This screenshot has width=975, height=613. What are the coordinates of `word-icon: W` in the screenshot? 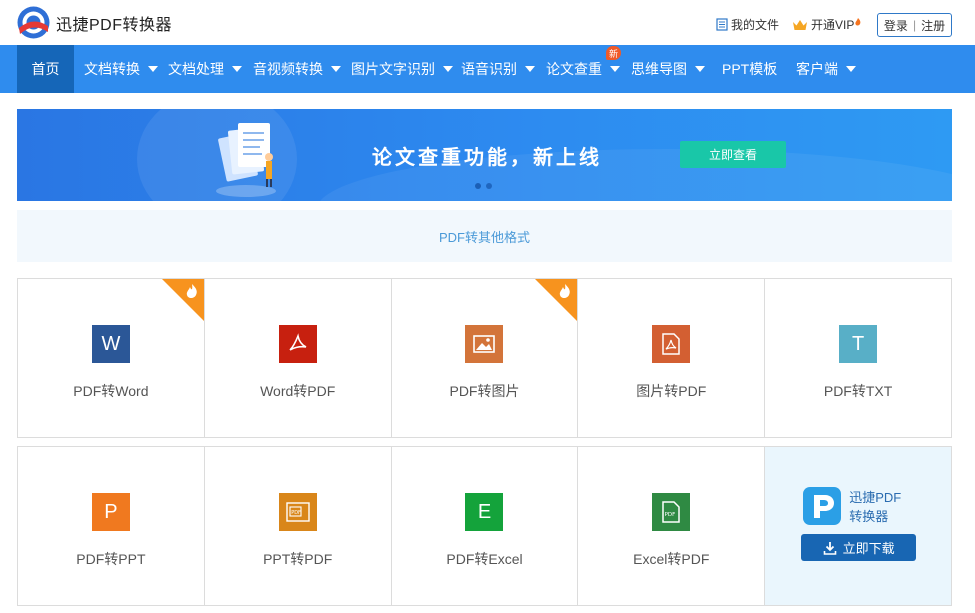 It's located at (110, 344).